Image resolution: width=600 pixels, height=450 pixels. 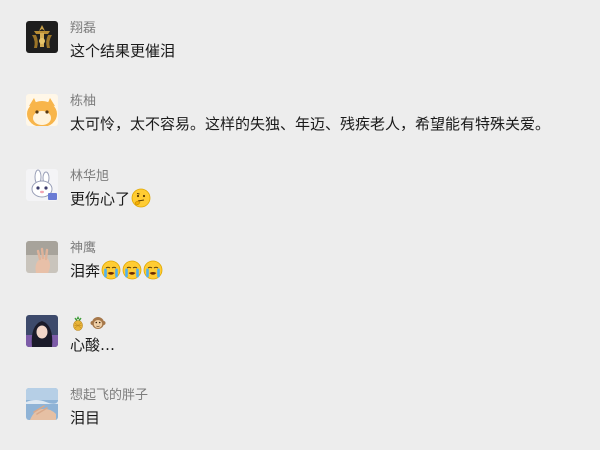 I want to click on pineapple-emoji, so click(x=78, y=323).